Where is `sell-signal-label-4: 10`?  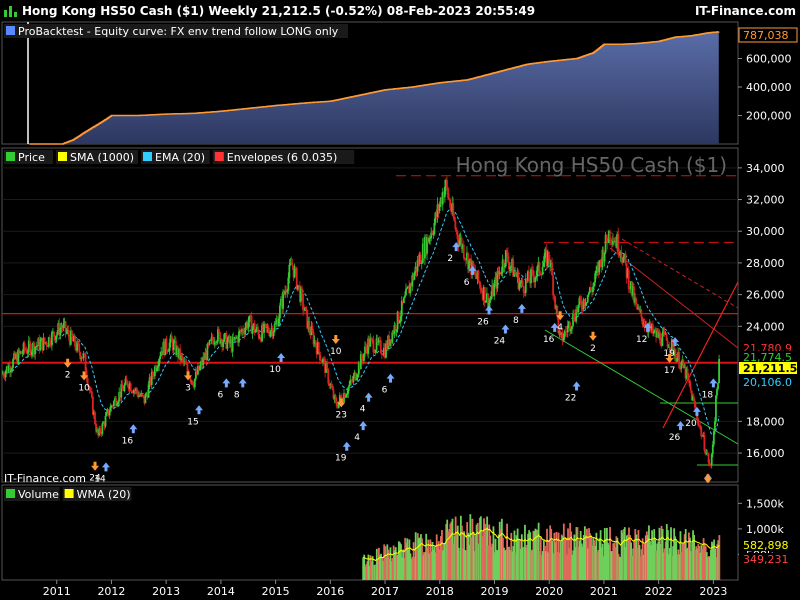
sell-signal-label-4: 10 is located at coordinates (336, 352).